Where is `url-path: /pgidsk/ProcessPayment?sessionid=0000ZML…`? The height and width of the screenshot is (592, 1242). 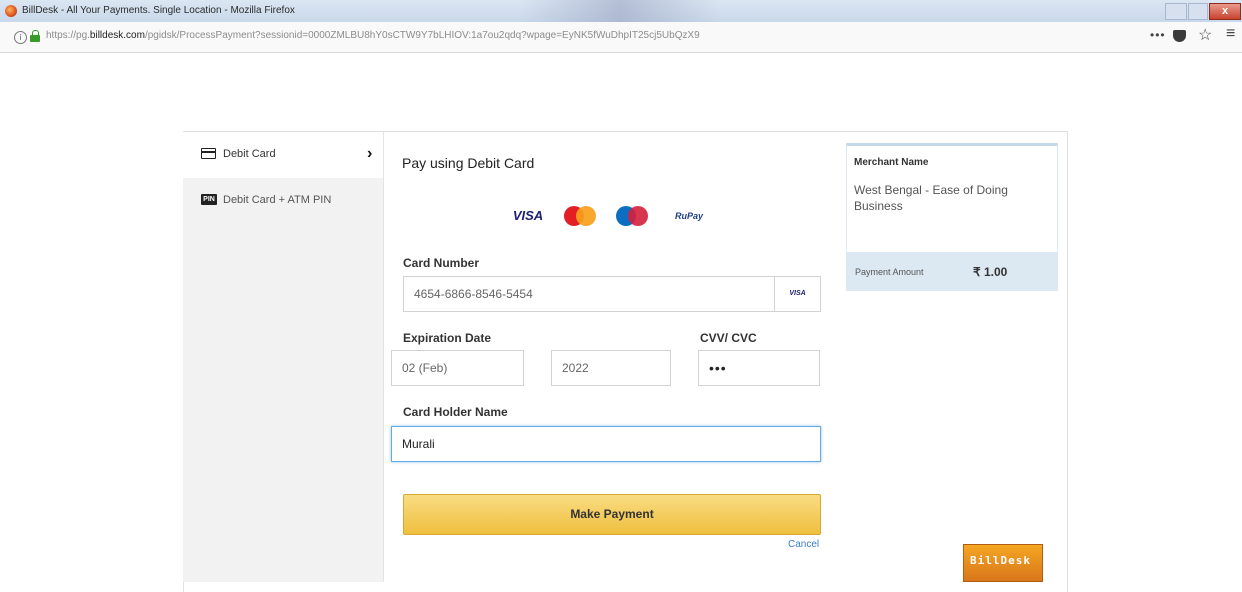 url-path: /pgidsk/ProcessPayment?sessionid=0000ZML… is located at coordinates (422, 35).